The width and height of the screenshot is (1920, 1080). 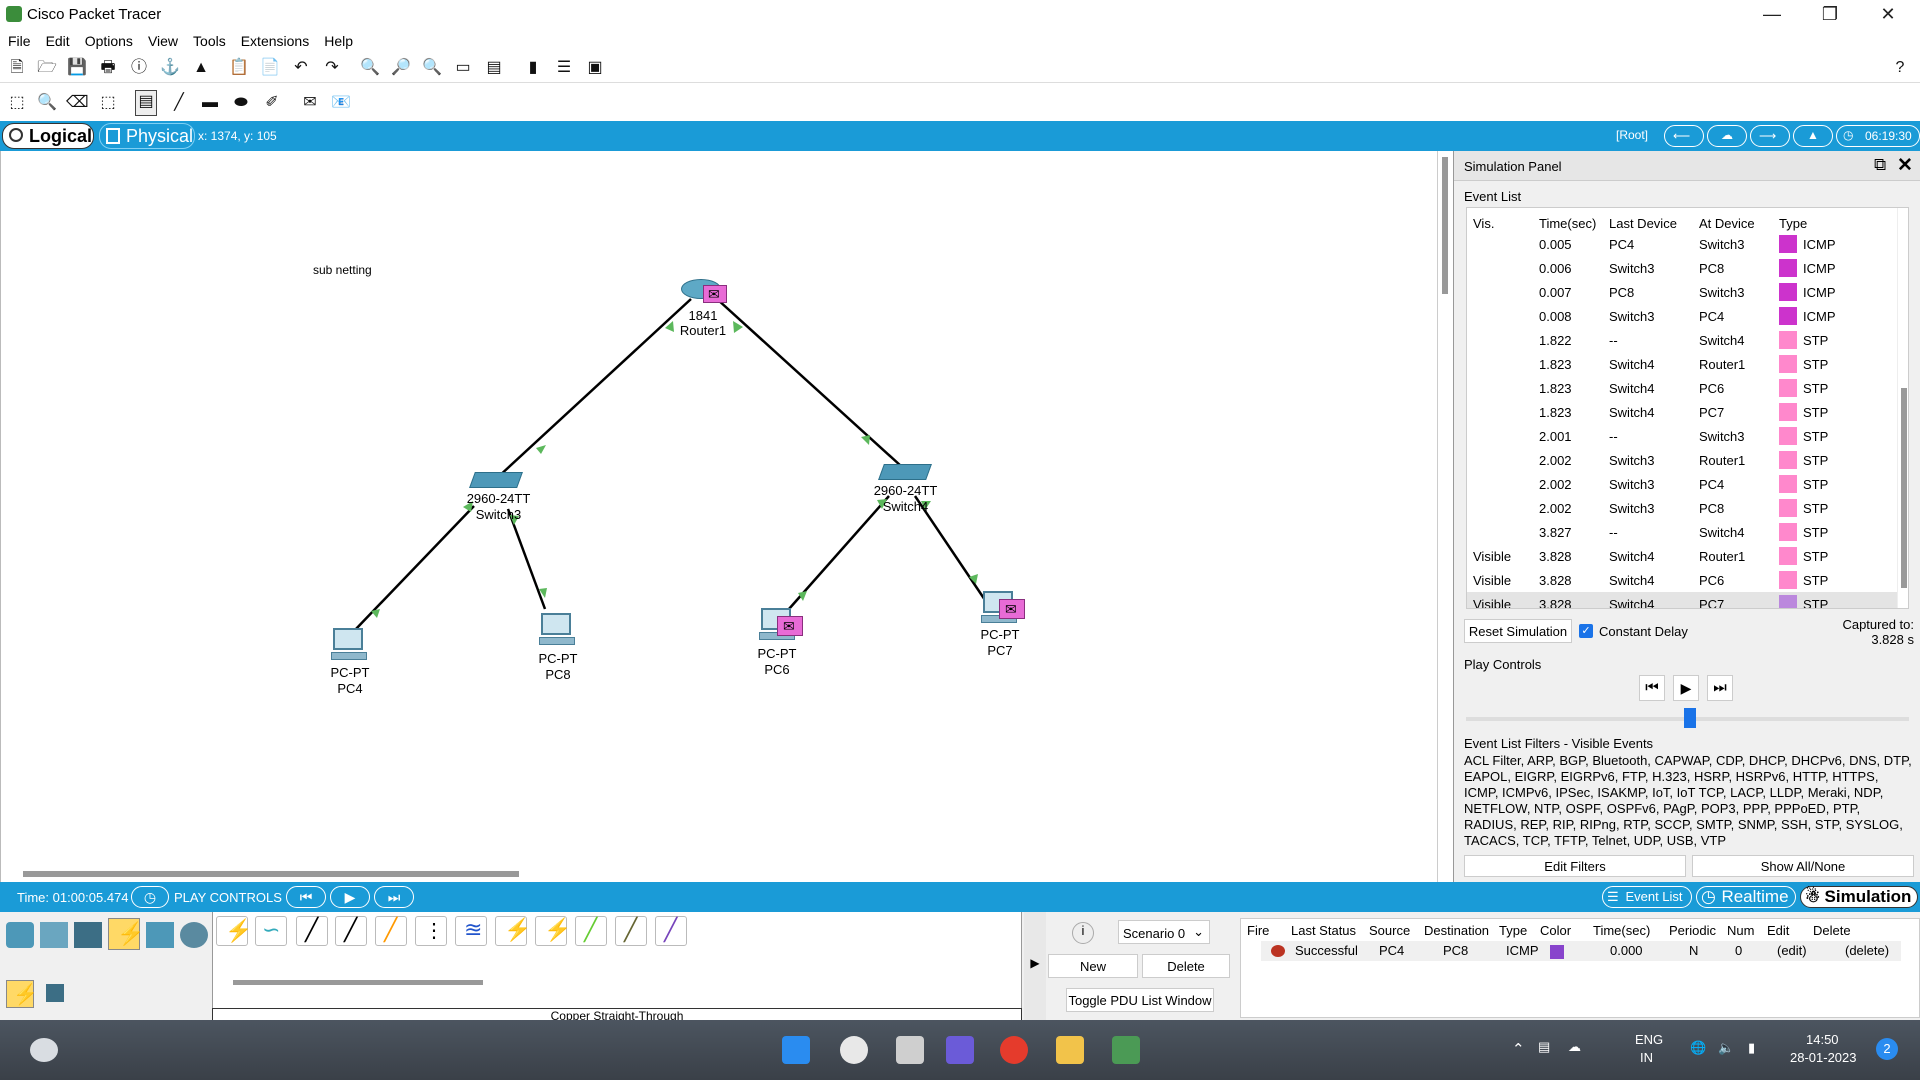 I want to click on console-cable-icon: ∽, so click(x=271, y=931).